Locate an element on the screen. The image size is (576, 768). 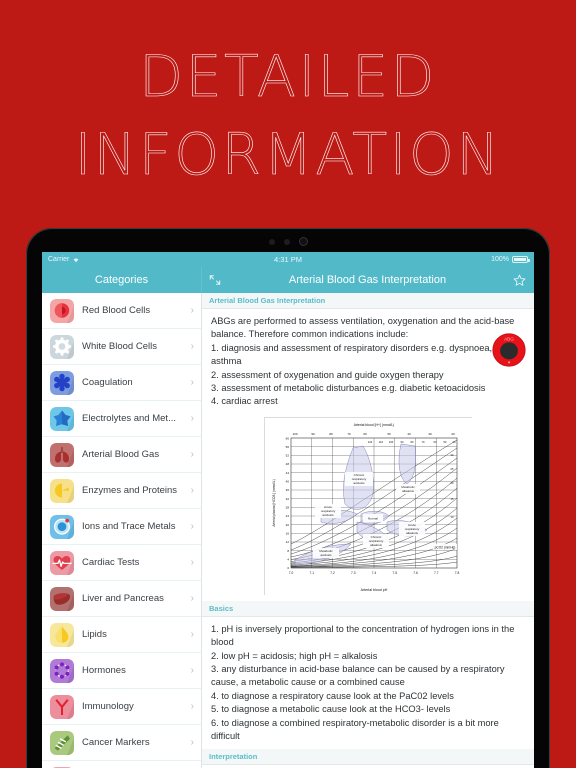
liver-icon is located at coordinates (62, 598).